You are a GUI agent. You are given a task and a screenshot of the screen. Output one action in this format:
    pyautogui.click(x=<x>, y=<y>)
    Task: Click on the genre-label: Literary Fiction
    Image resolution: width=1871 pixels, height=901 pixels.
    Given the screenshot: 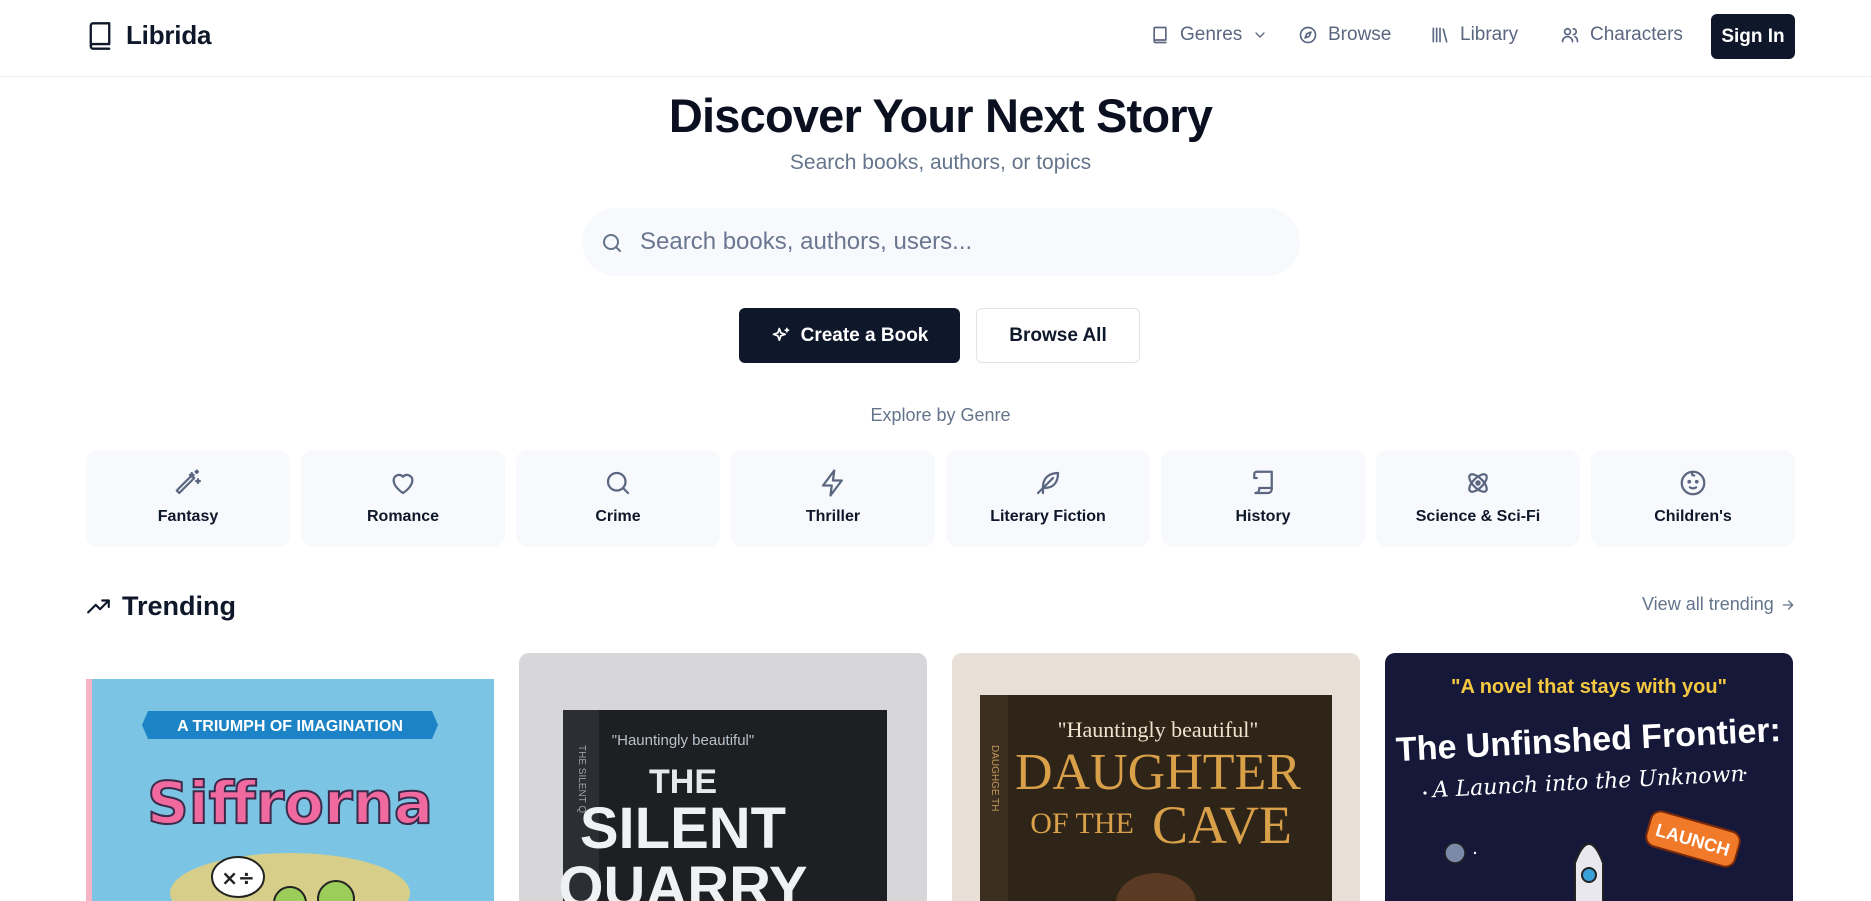 What is the action you would take?
    pyautogui.click(x=1048, y=516)
    